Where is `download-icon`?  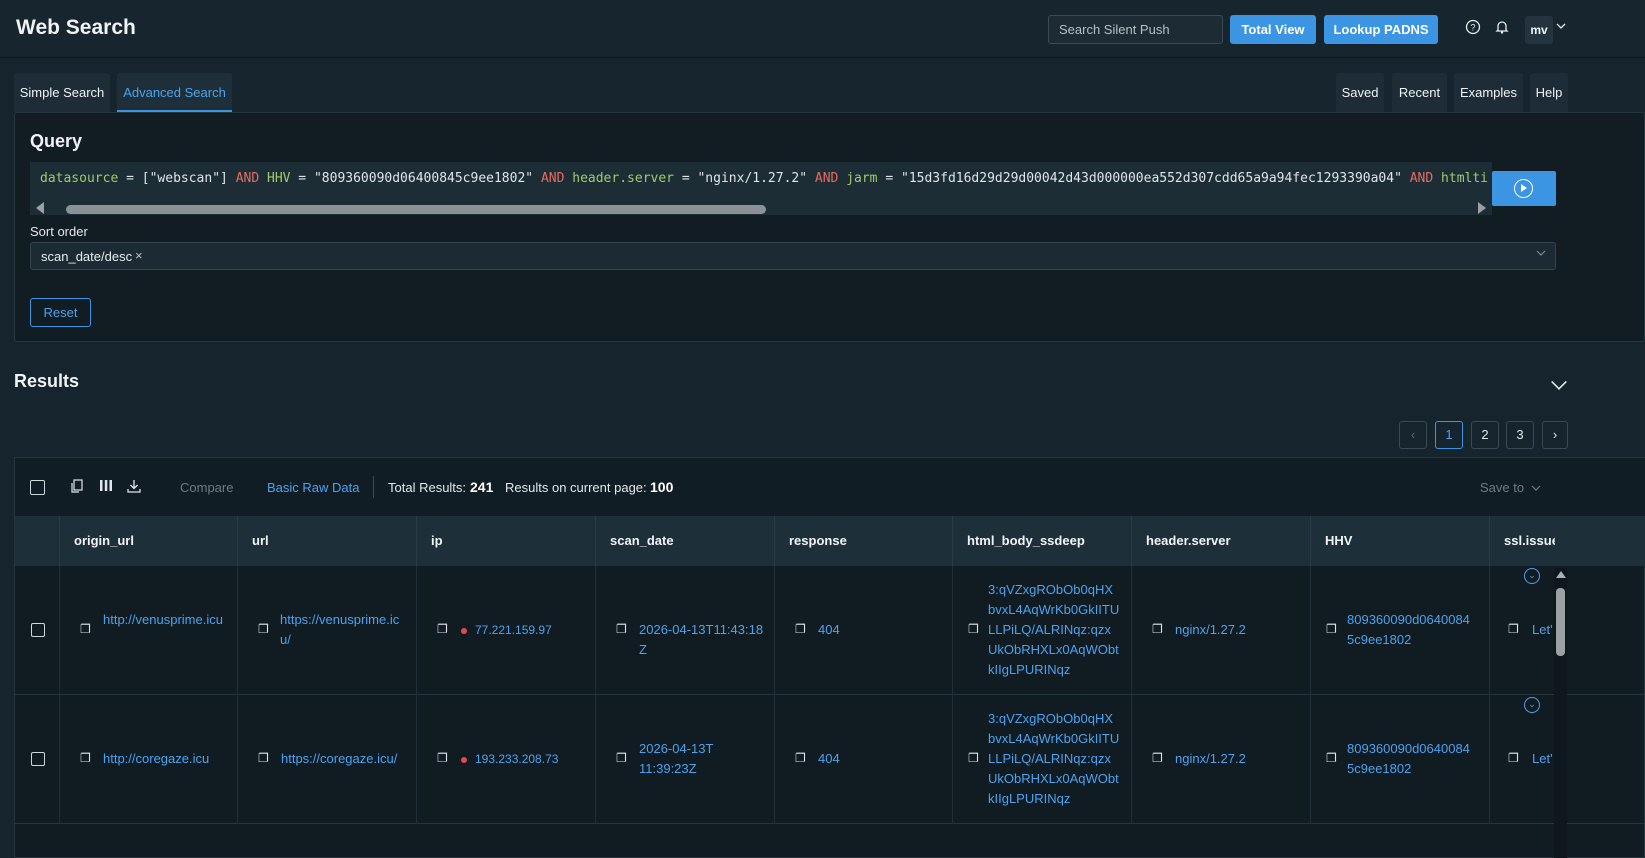
download-icon is located at coordinates (134, 487).